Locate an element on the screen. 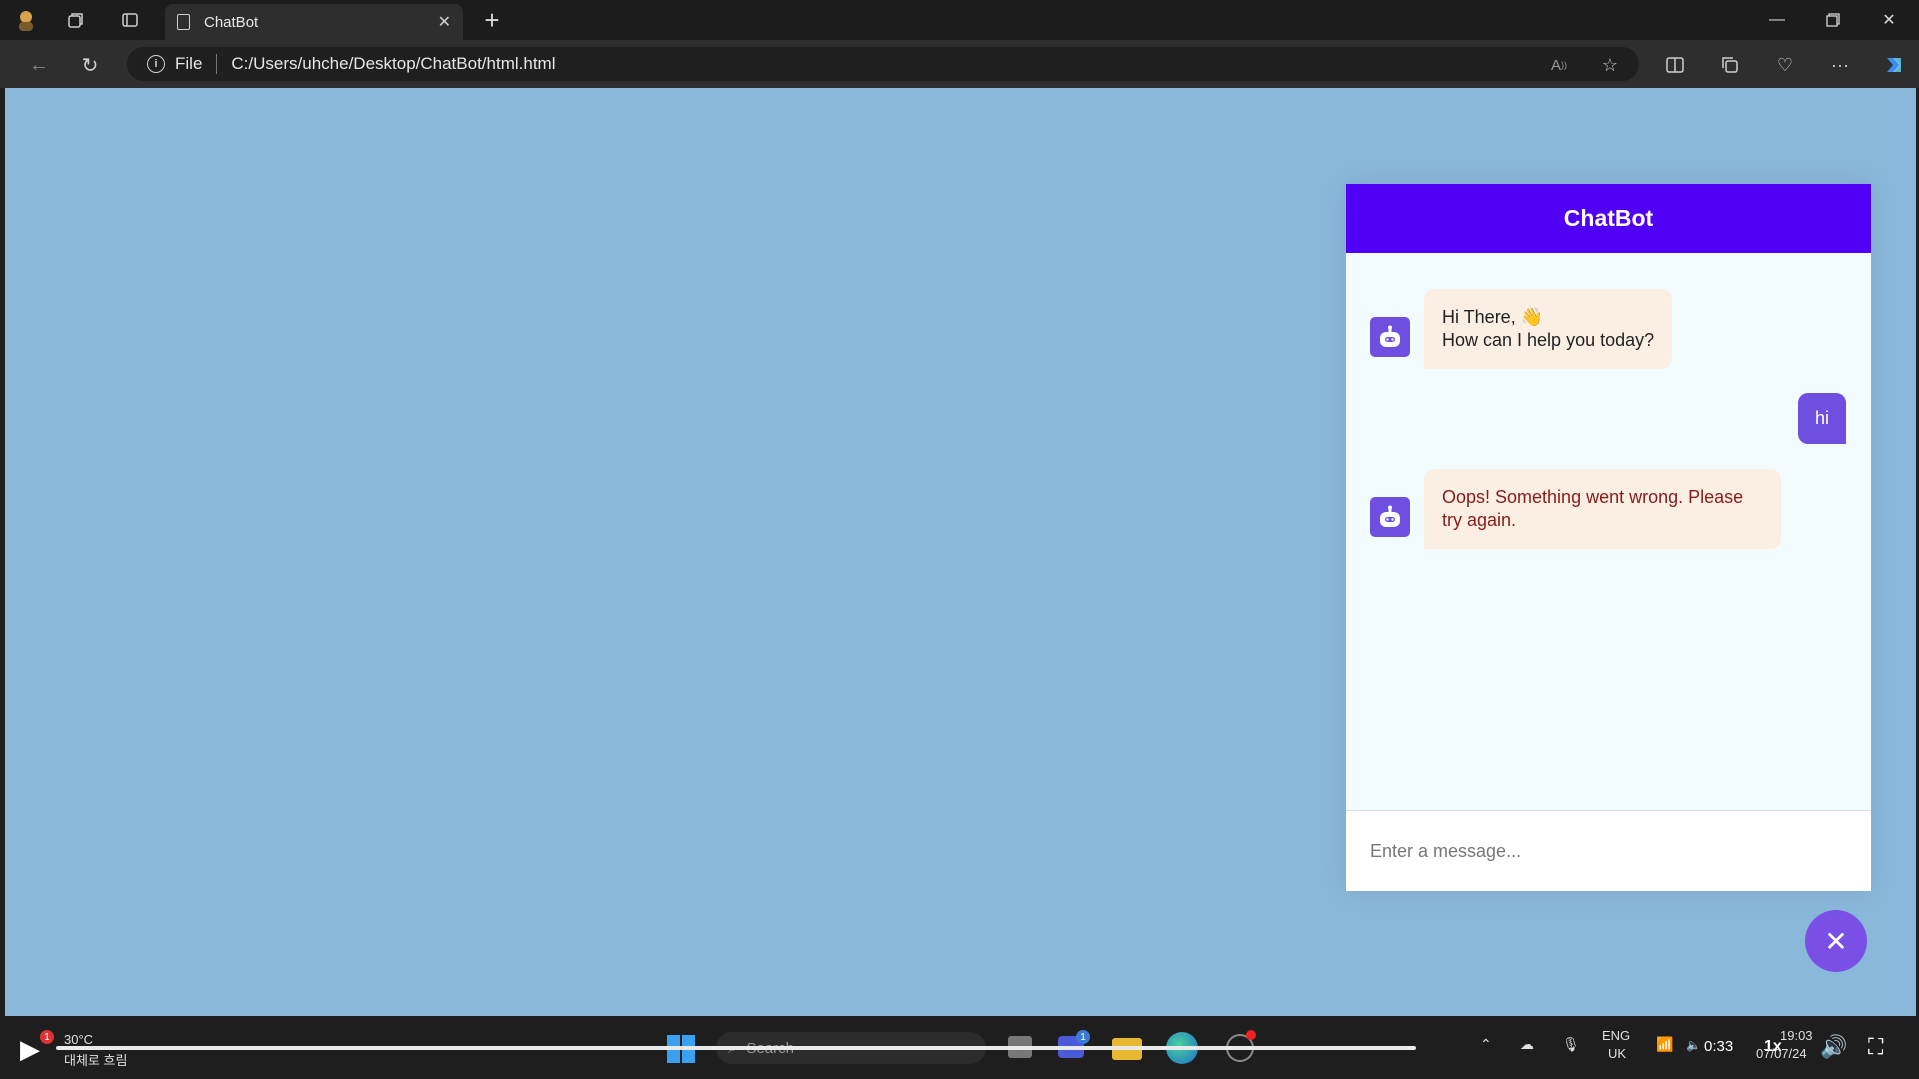 The image size is (1919, 1079). copilot-icon is located at coordinates (1894, 65).